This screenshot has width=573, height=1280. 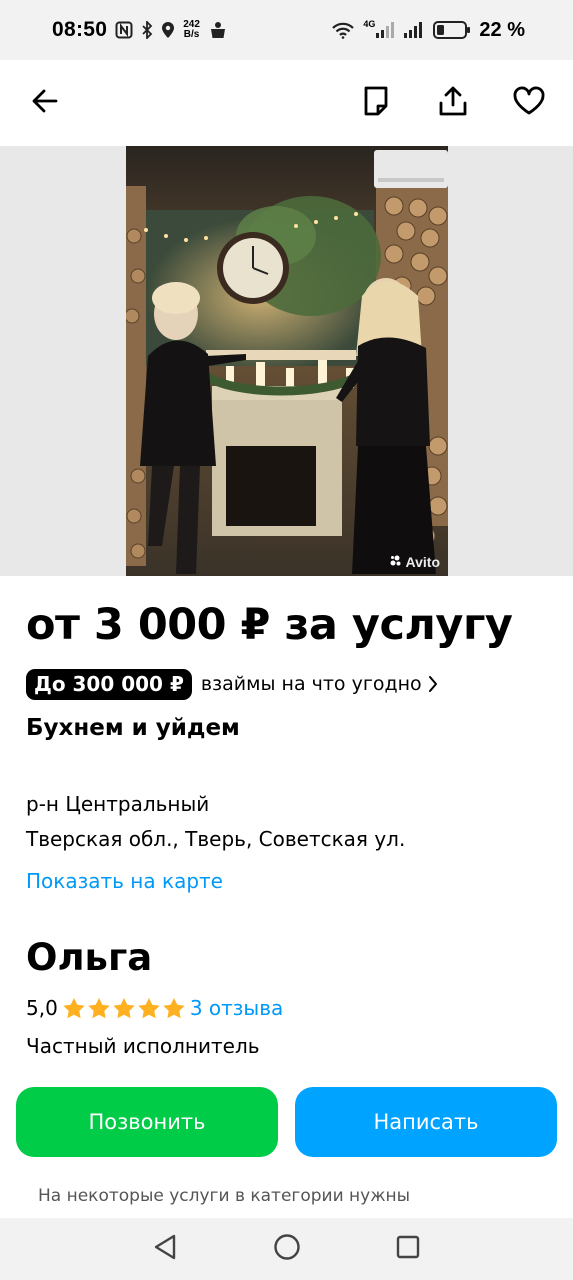 What do you see at coordinates (147, 30) in the screenshot?
I see `bluetooth-icon` at bounding box center [147, 30].